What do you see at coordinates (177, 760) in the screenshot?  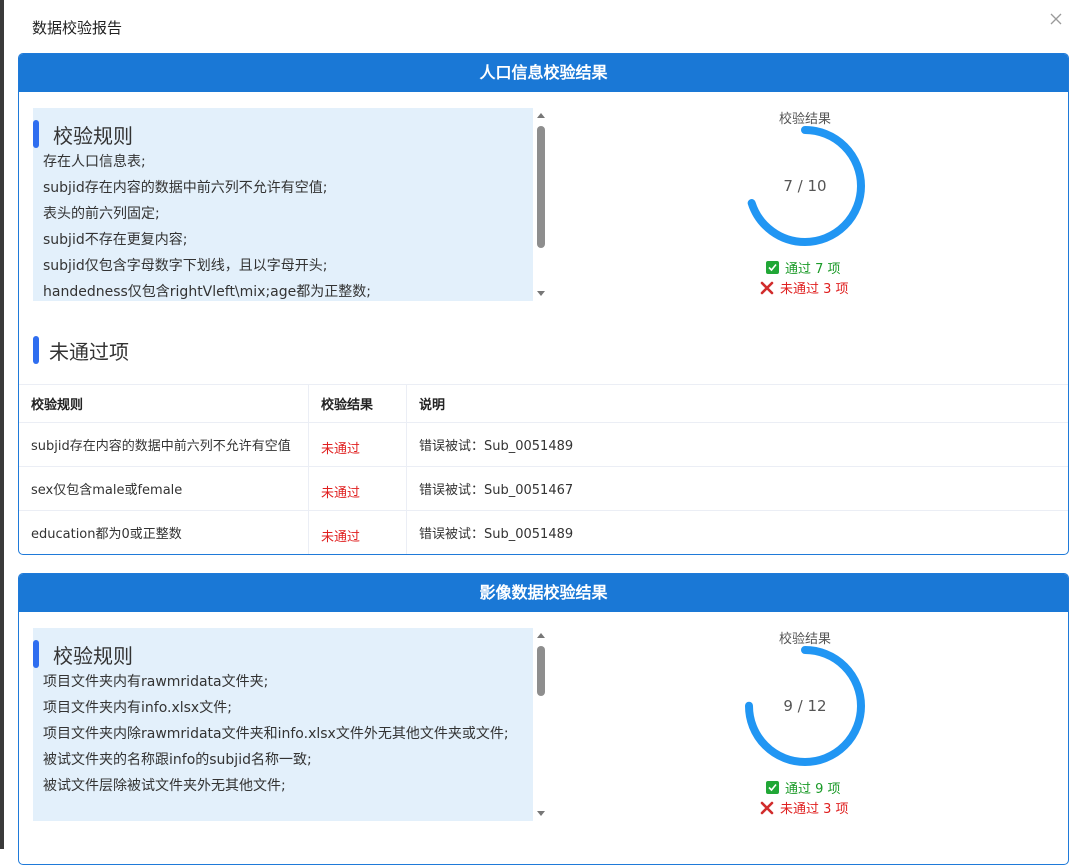 I see `rule-item: 被试文件夹的名称跟info的subjid名称一致;` at bounding box center [177, 760].